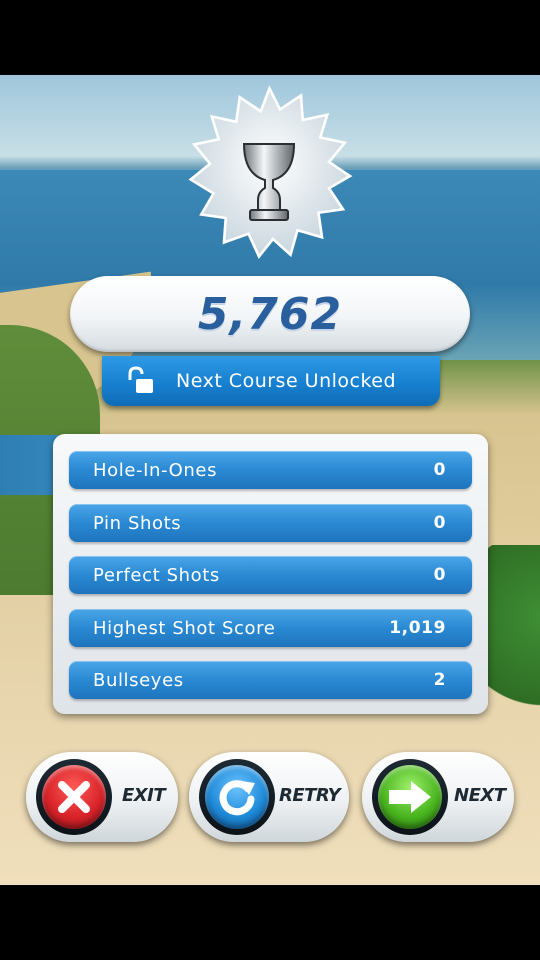 The height and width of the screenshot is (960, 540). What do you see at coordinates (417, 628) in the screenshot?
I see `stat-value: 1,019` at bounding box center [417, 628].